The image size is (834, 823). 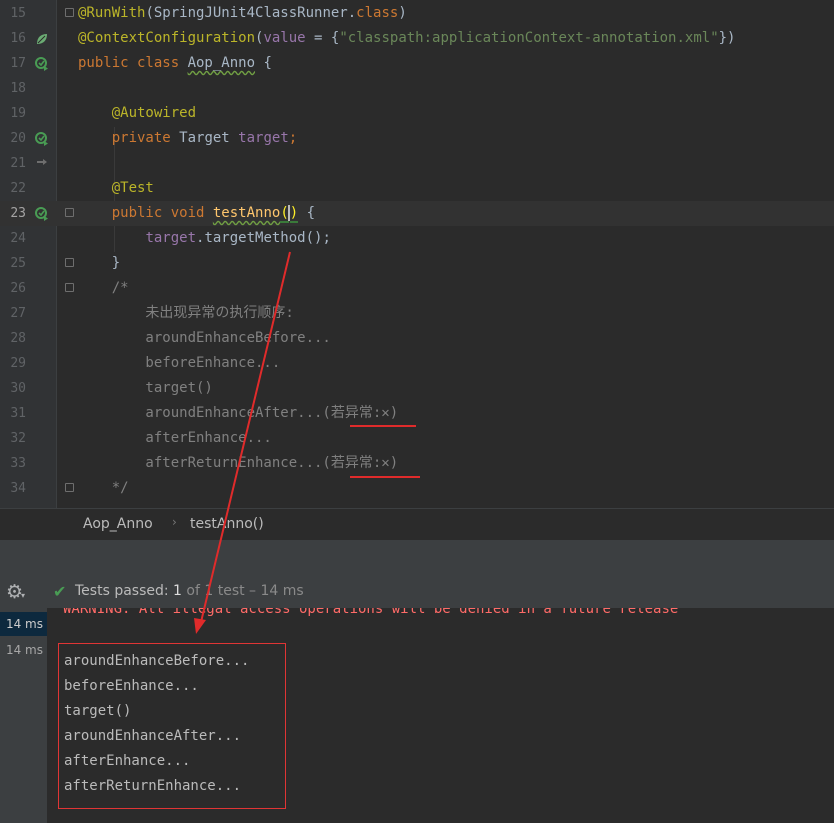 I want to click on code-line: 27 未出现异常の执行顺序:, so click(x=417, y=313).